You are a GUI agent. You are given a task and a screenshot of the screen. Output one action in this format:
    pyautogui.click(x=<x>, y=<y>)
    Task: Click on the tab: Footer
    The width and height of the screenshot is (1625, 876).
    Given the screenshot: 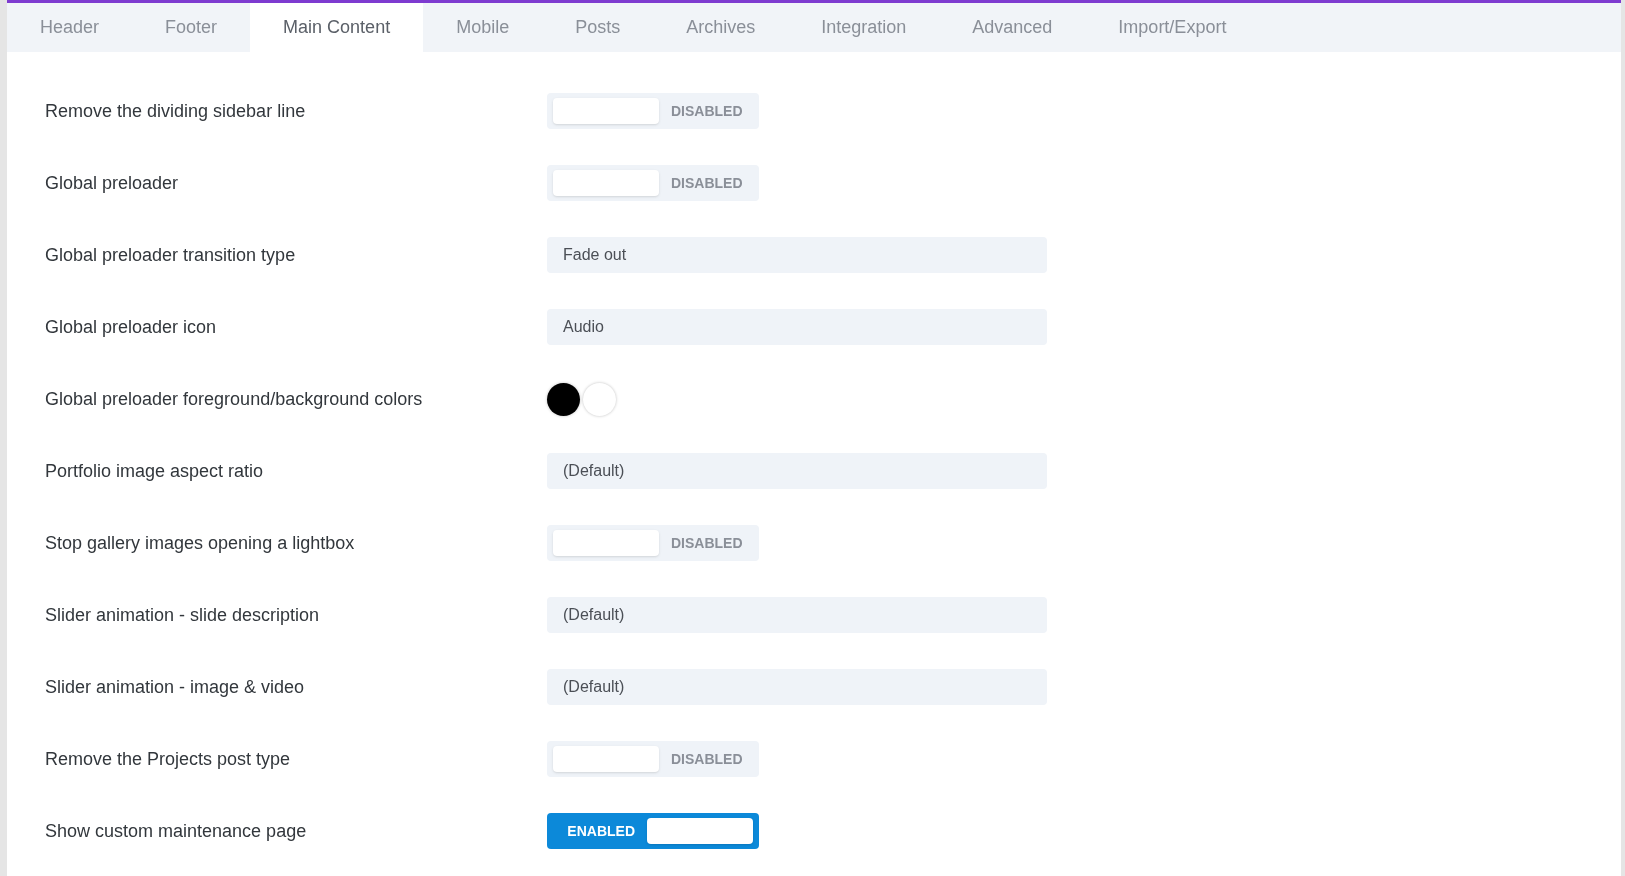 What is the action you would take?
    pyautogui.click(x=191, y=27)
    